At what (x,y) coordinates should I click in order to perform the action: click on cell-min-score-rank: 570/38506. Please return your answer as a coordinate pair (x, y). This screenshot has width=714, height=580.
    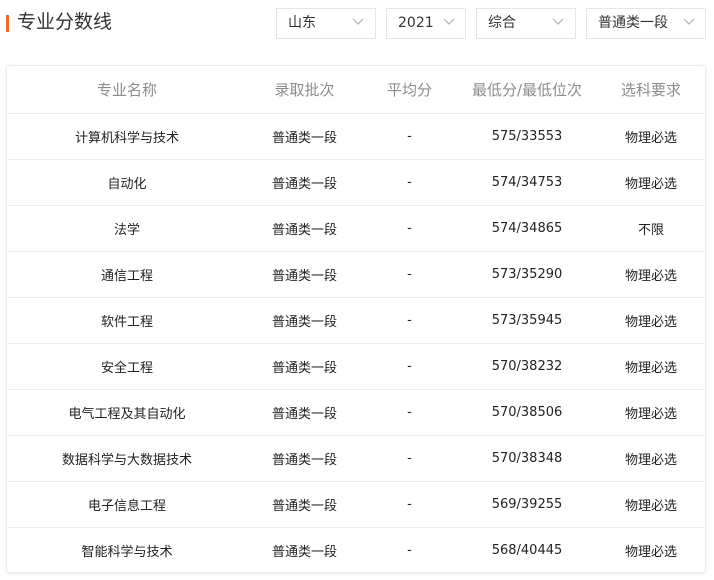
    Looking at the image, I should click on (527, 412).